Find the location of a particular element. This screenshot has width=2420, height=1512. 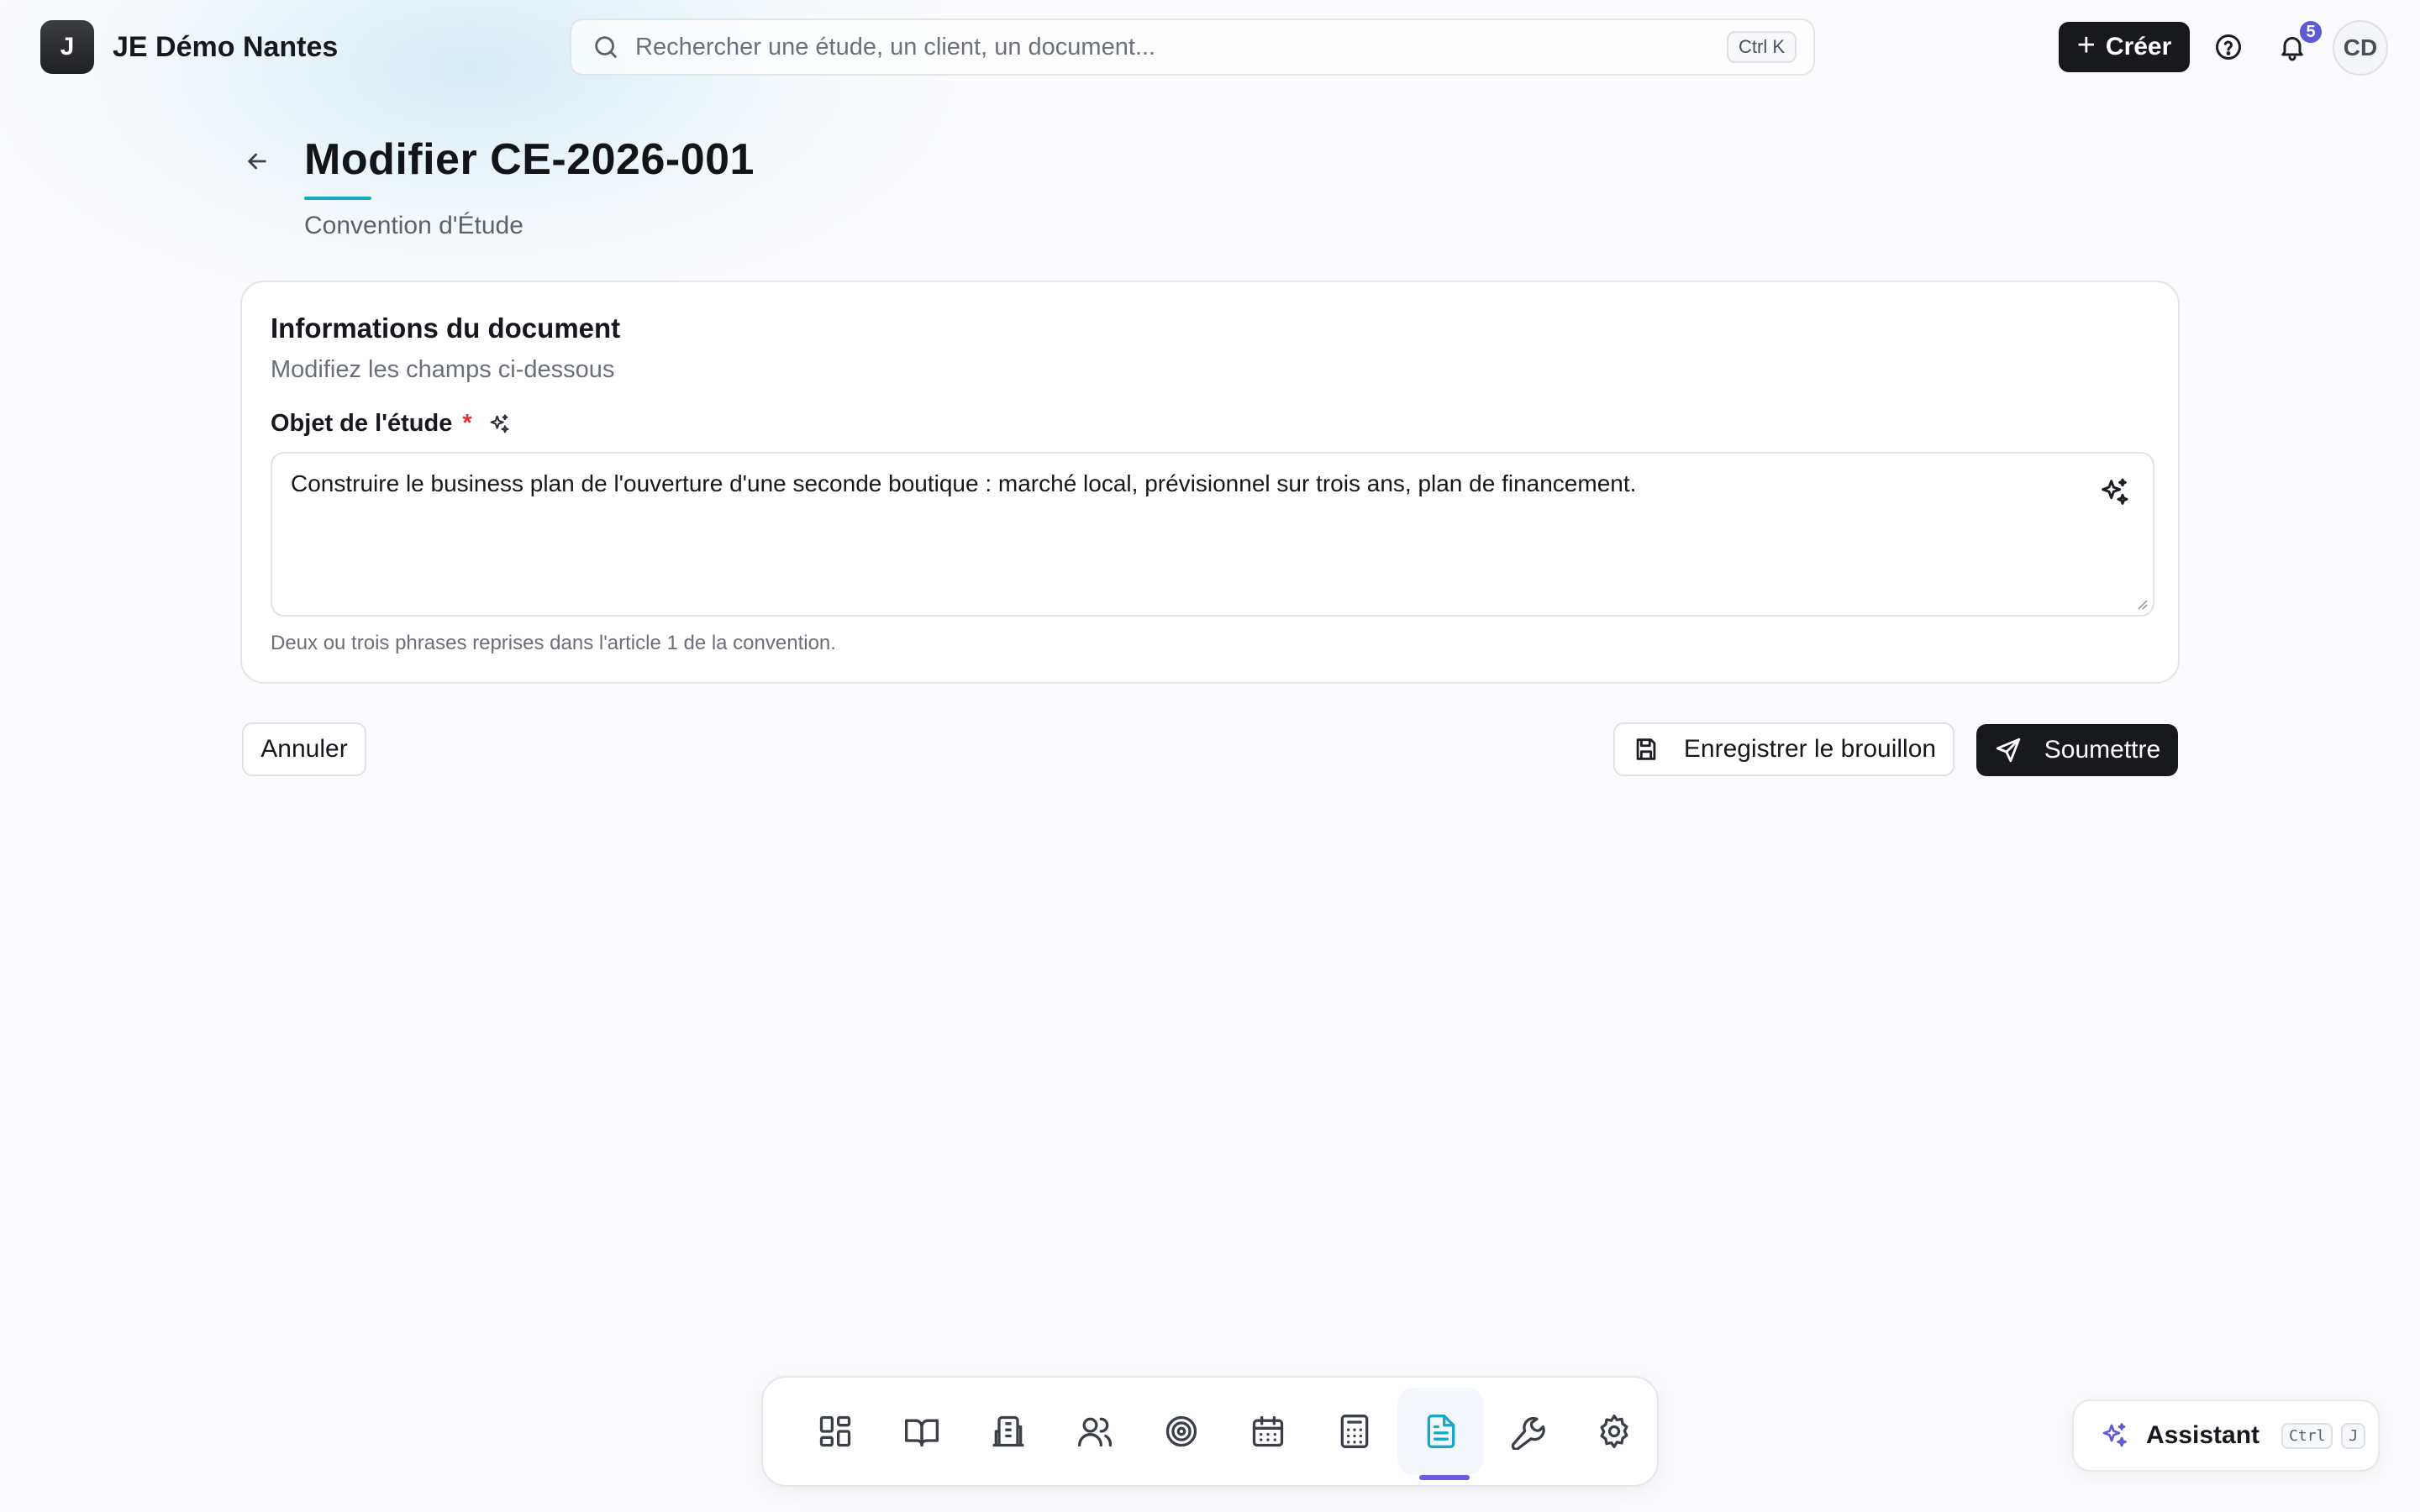

settings-icon is located at coordinates (1614, 1431).